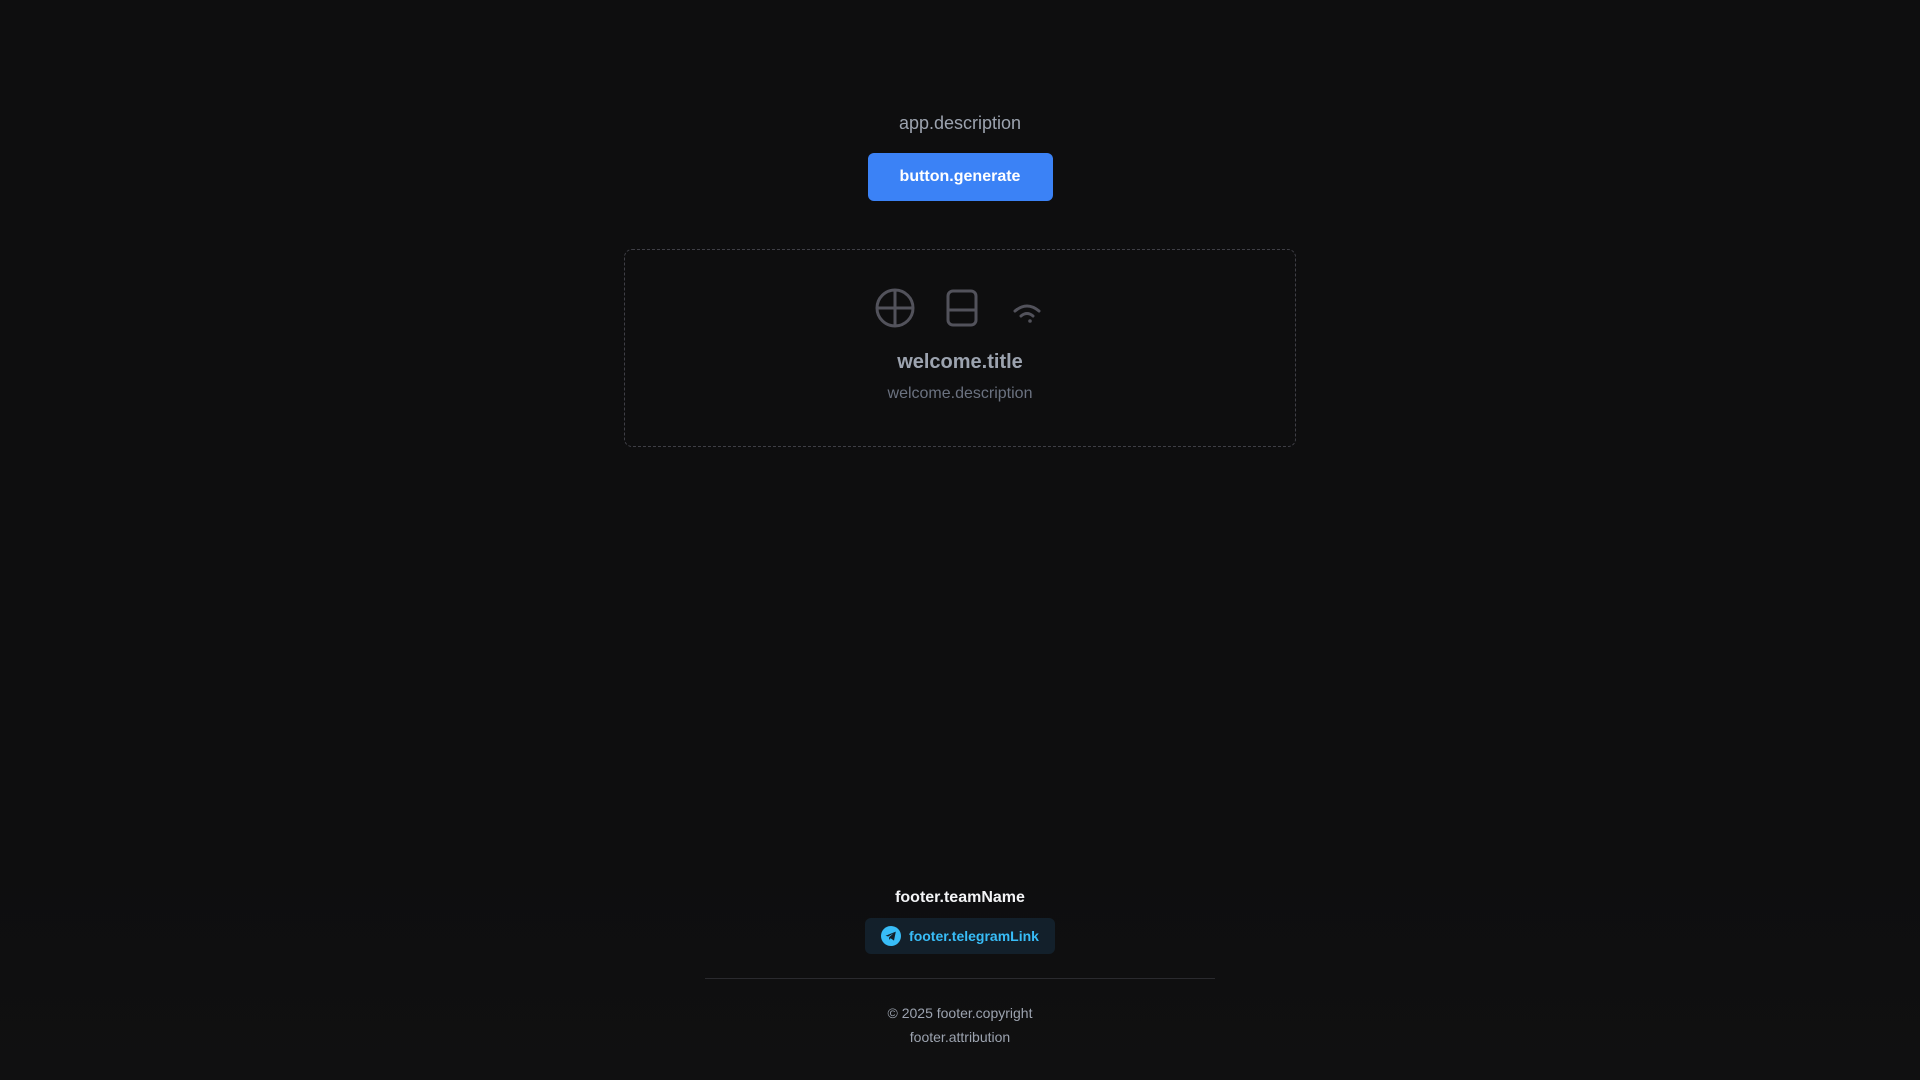 The image size is (1920, 1080). What do you see at coordinates (960, 362) in the screenshot?
I see `welcome-title: welcome.title` at bounding box center [960, 362].